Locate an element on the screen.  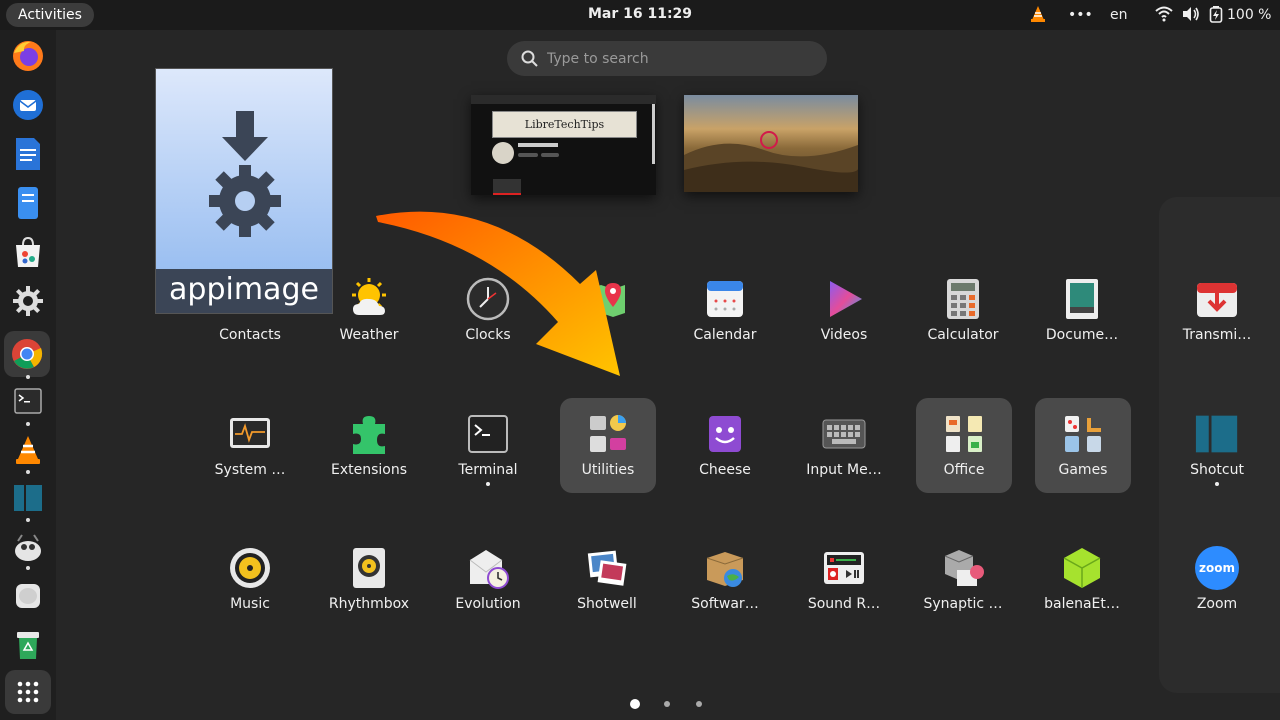
app-rhythmbox: Rhythmbox is located at coordinates (369, 579).